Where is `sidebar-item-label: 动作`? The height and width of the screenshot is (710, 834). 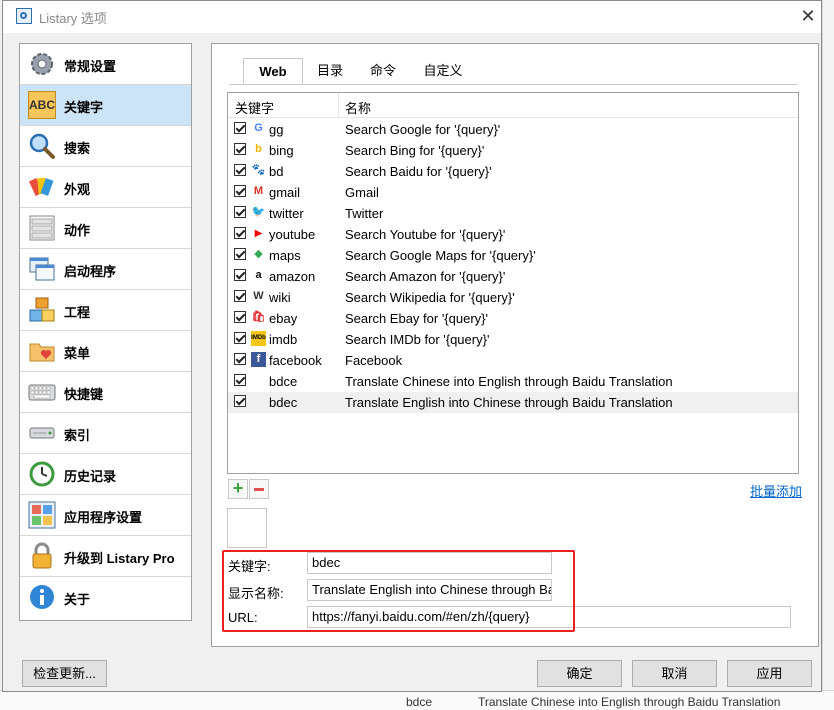 sidebar-item-label: 动作 is located at coordinates (77, 230).